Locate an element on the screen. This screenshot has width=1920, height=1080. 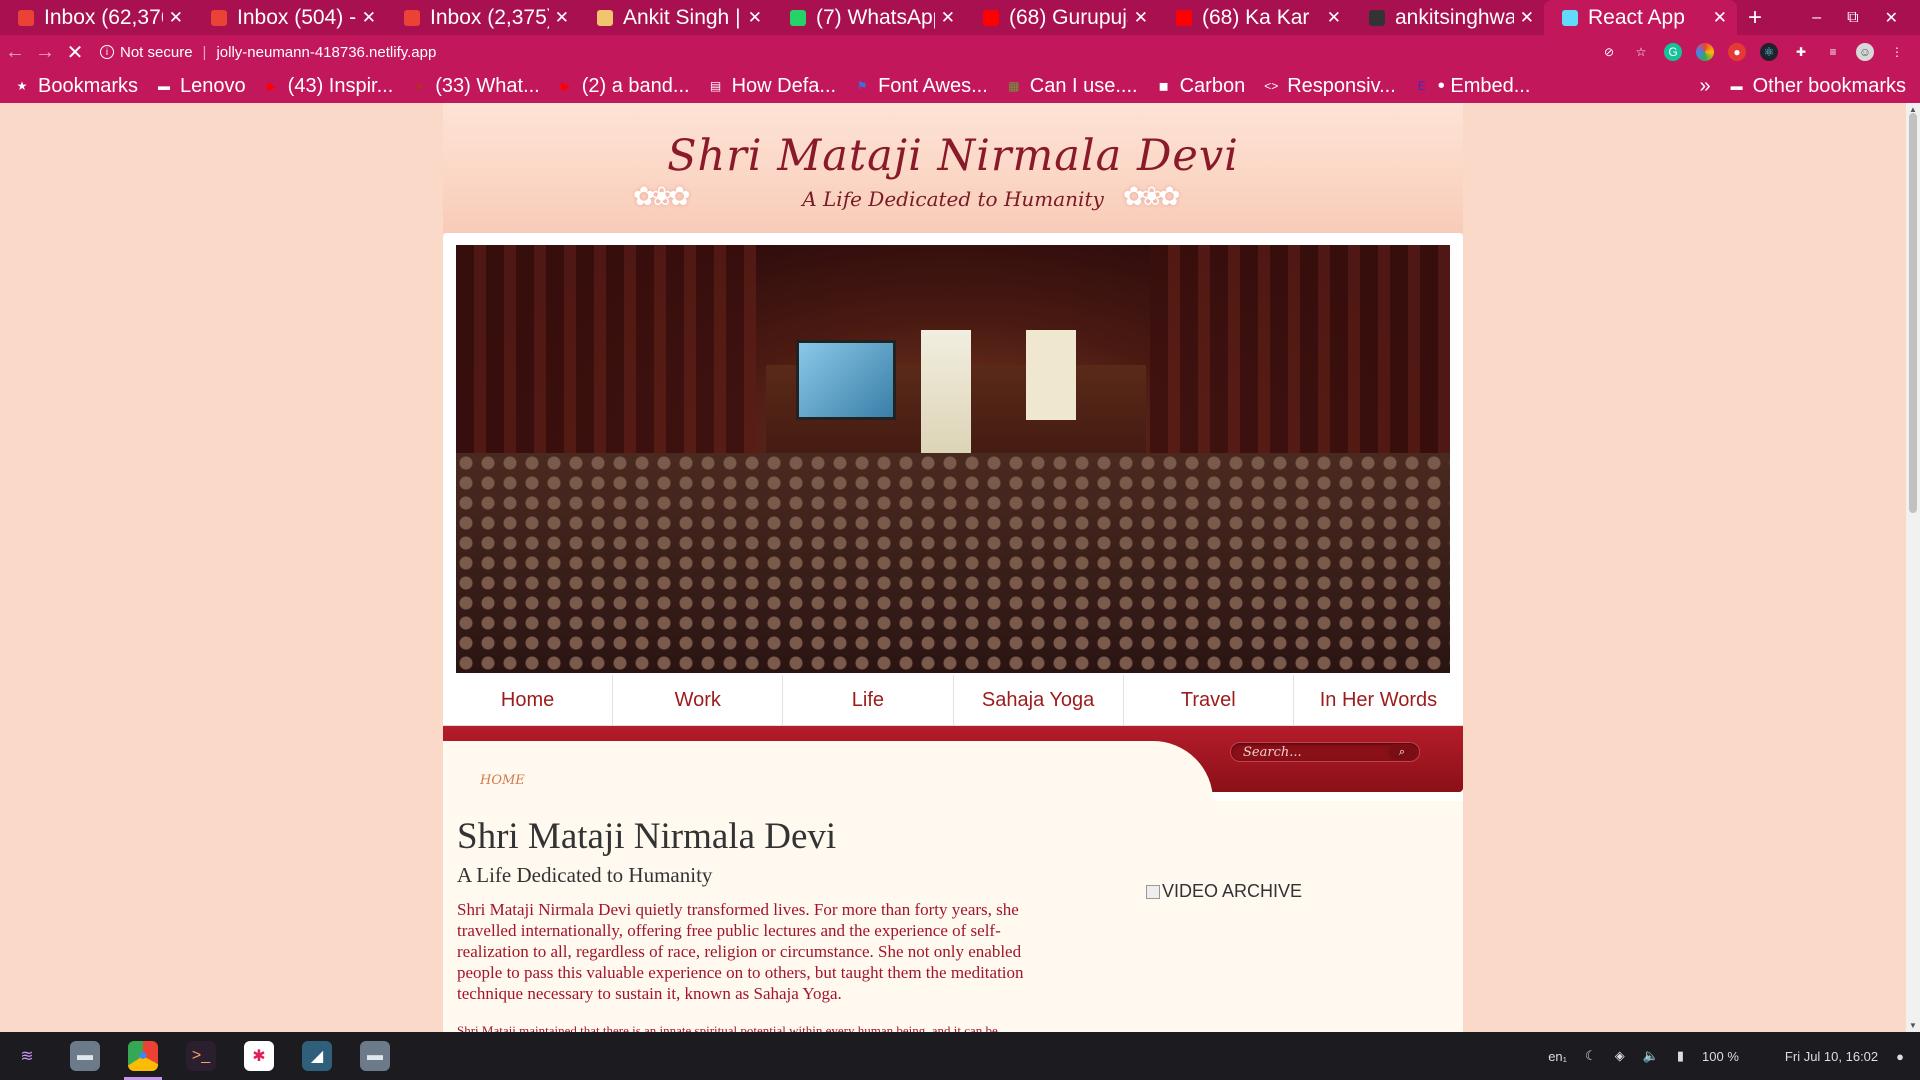
menu-item-home: Home is located at coordinates (528, 700).